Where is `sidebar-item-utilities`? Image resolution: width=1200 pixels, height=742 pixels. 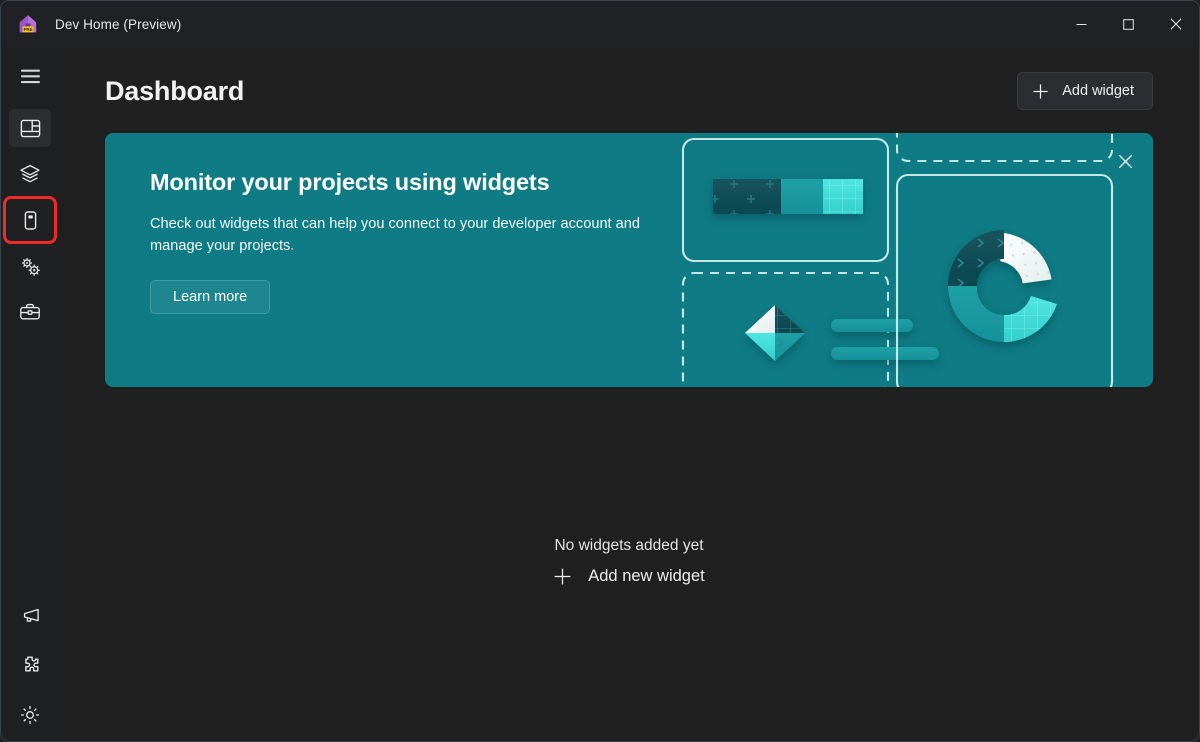
sidebar-item-utilities is located at coordinates (30, 266).